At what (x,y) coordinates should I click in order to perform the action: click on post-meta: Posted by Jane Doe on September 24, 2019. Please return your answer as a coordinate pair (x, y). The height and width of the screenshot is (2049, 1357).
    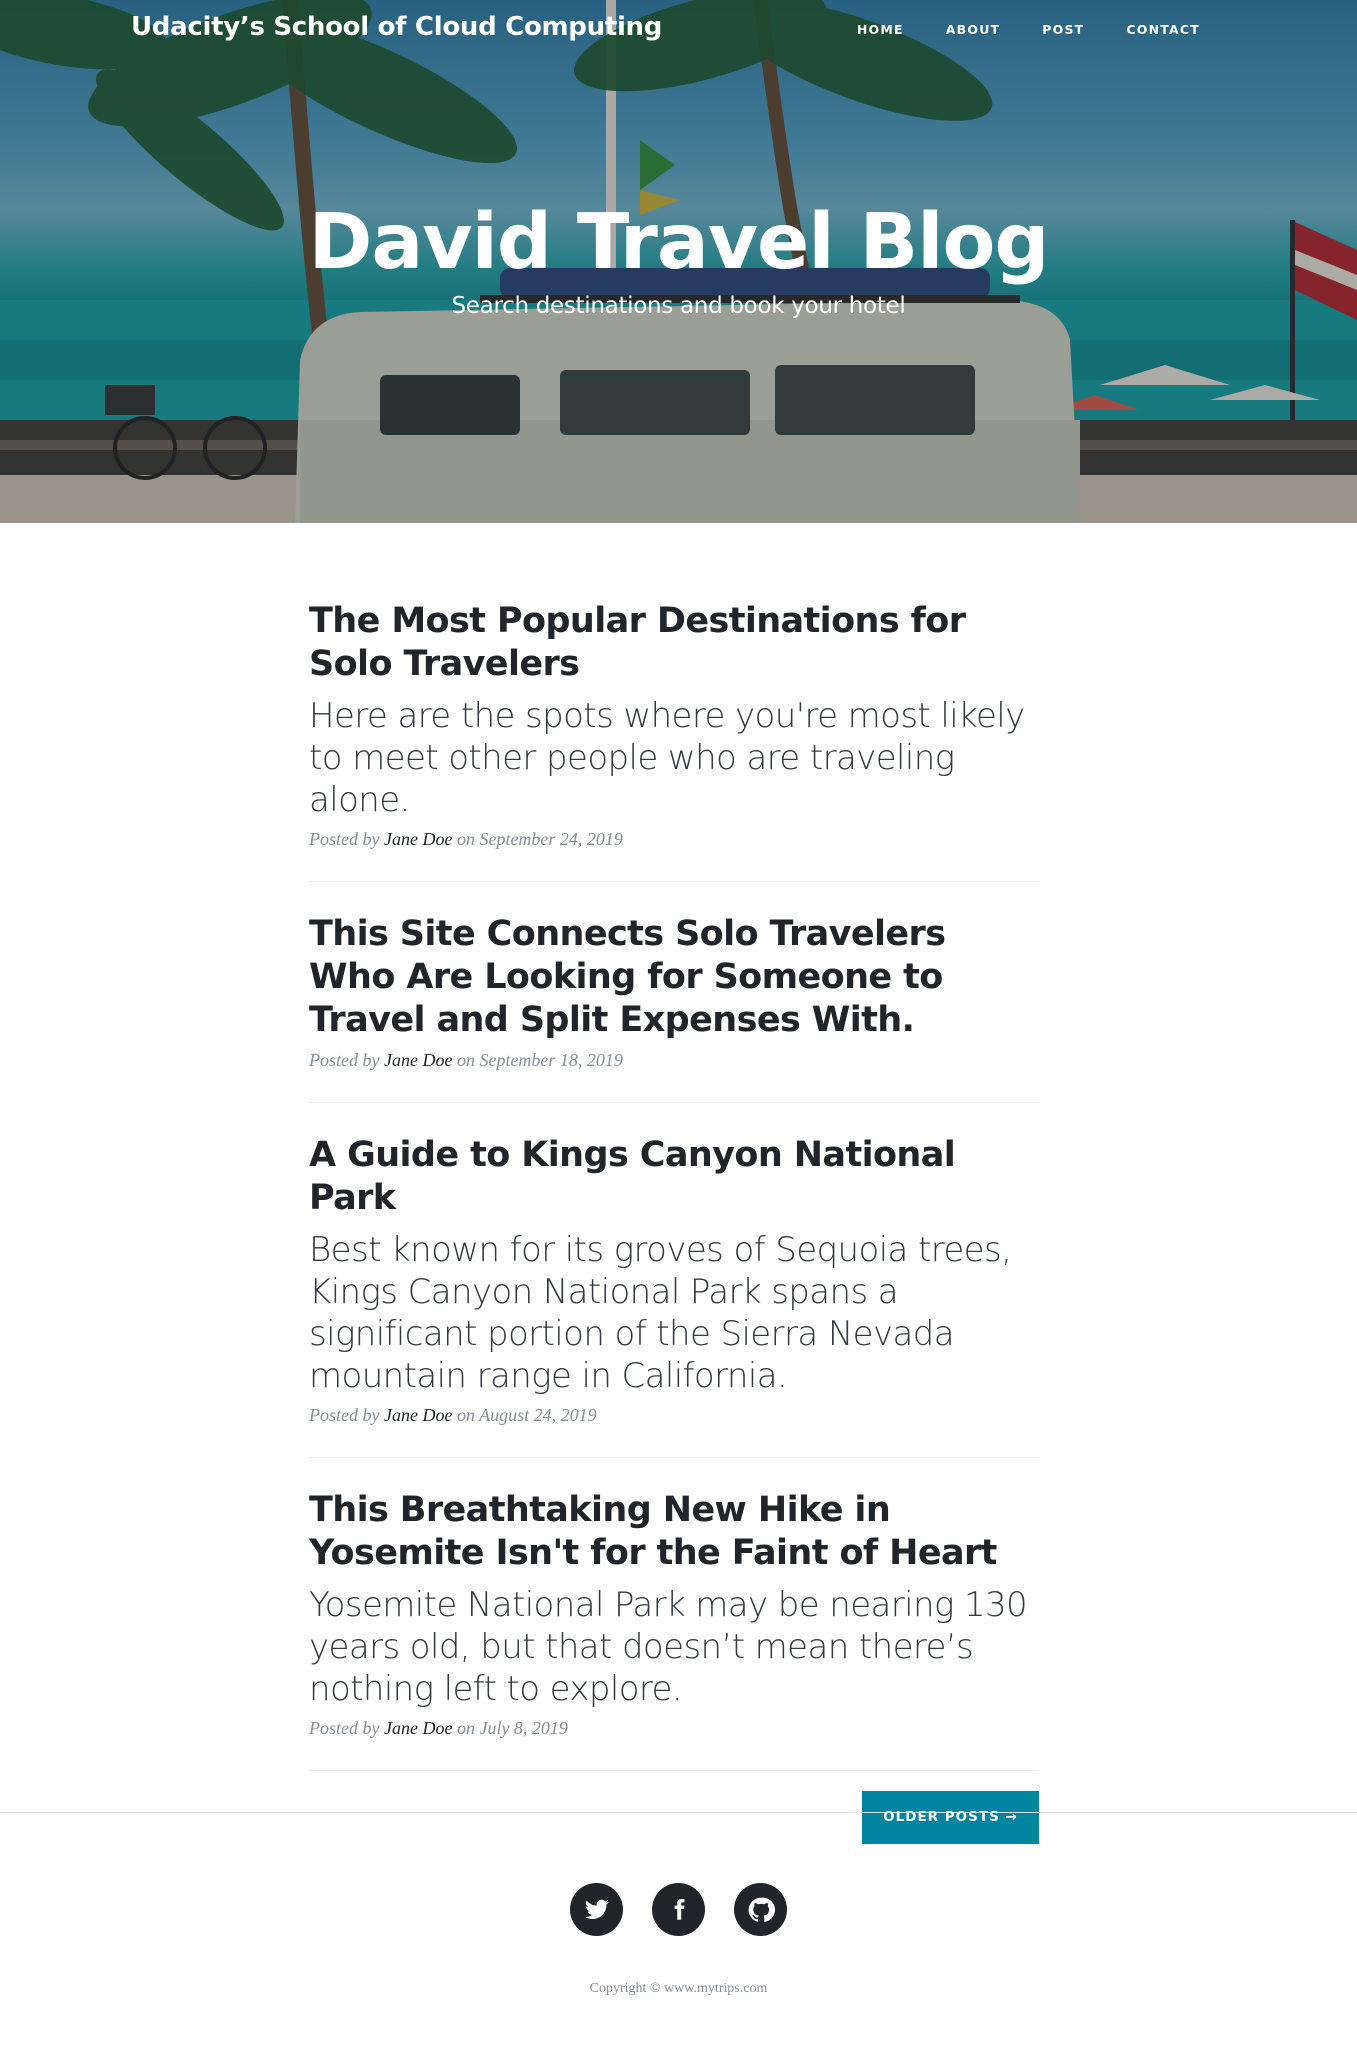
    Looking at the image, I should click on (674, 839).